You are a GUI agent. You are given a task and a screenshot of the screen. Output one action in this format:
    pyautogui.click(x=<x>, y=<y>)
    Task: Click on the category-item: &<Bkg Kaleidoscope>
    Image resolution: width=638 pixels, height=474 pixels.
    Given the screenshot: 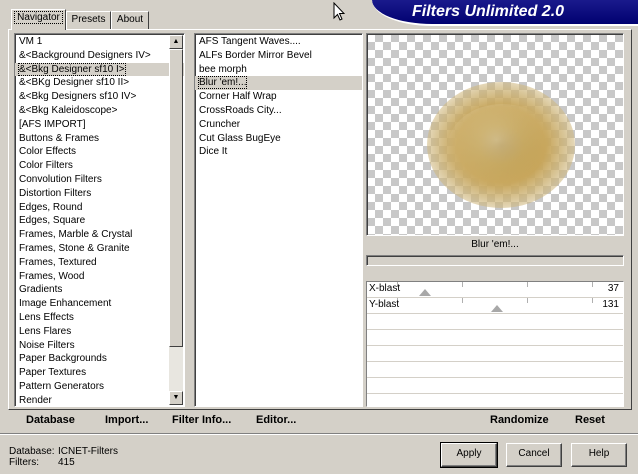 What is the action you would take?
    pyautogui.click(x=99, y=111)
    